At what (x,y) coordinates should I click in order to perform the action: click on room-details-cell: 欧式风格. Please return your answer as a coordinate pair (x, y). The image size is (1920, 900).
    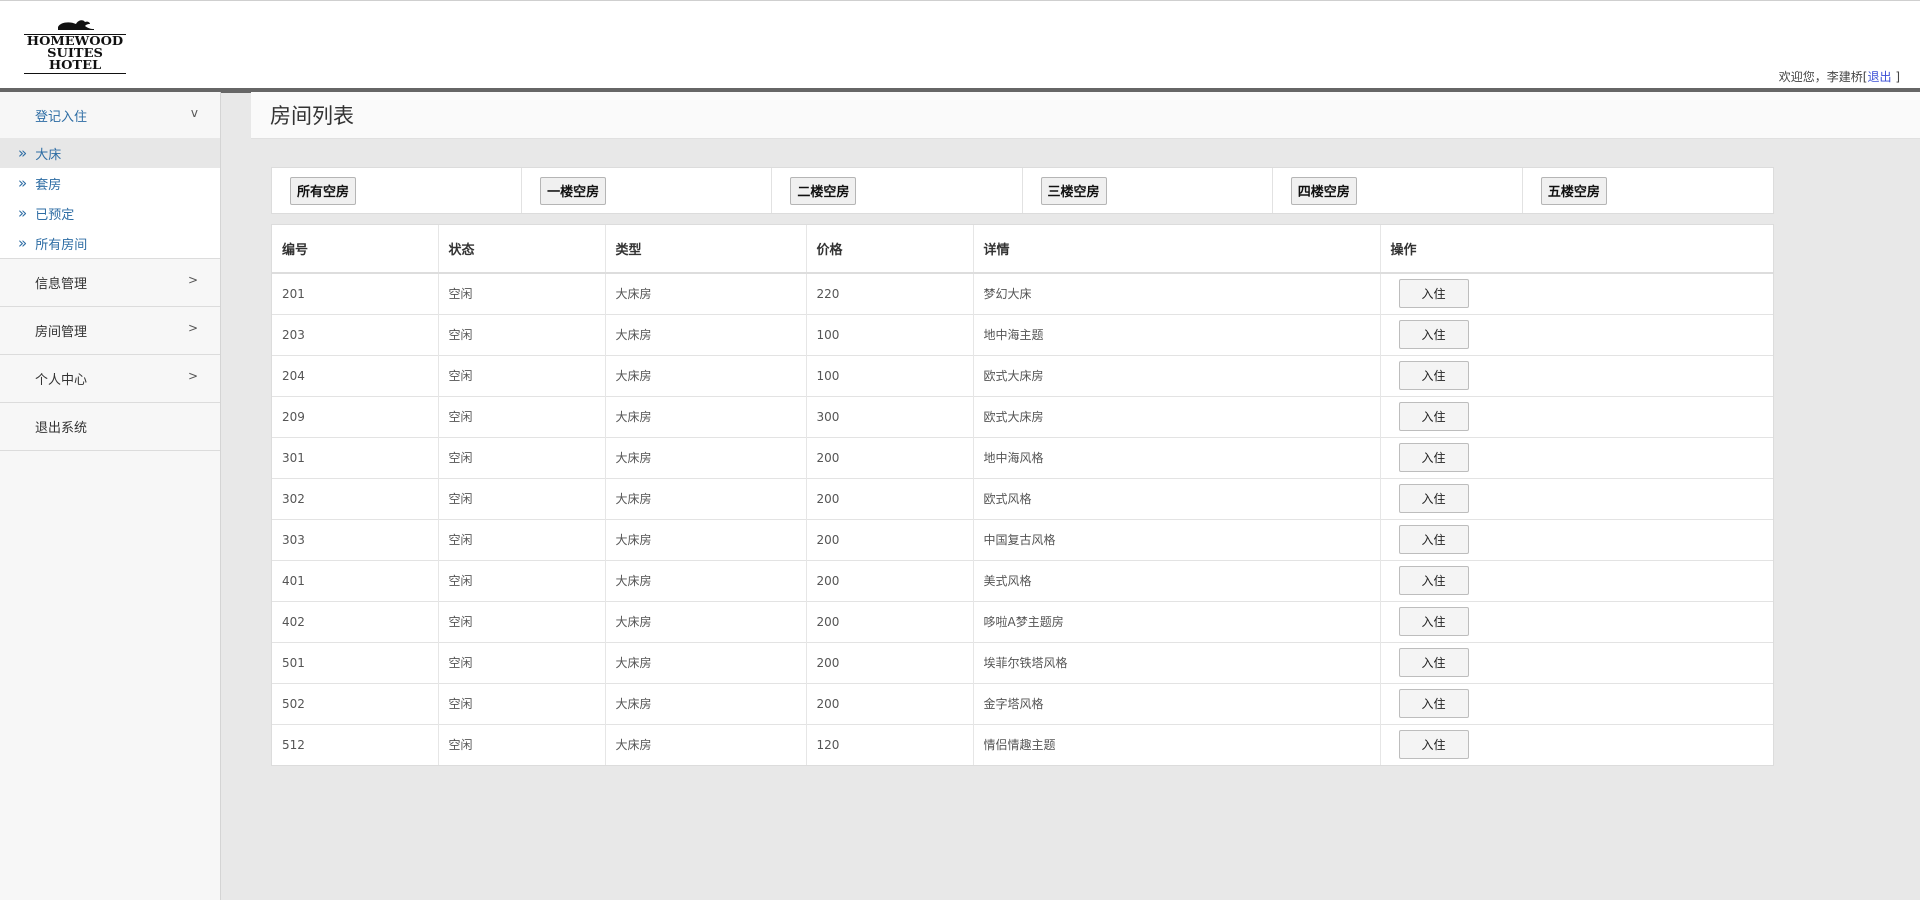
    Looking at the image, I should click on (1177, 498).